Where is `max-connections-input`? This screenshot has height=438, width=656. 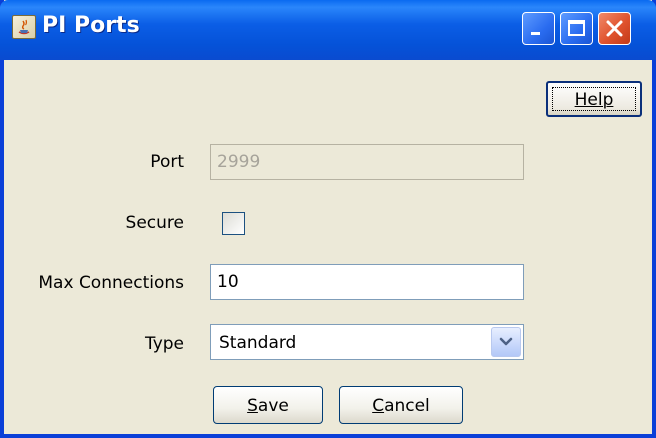 max-connections-input is located at coordinates (367, 282).